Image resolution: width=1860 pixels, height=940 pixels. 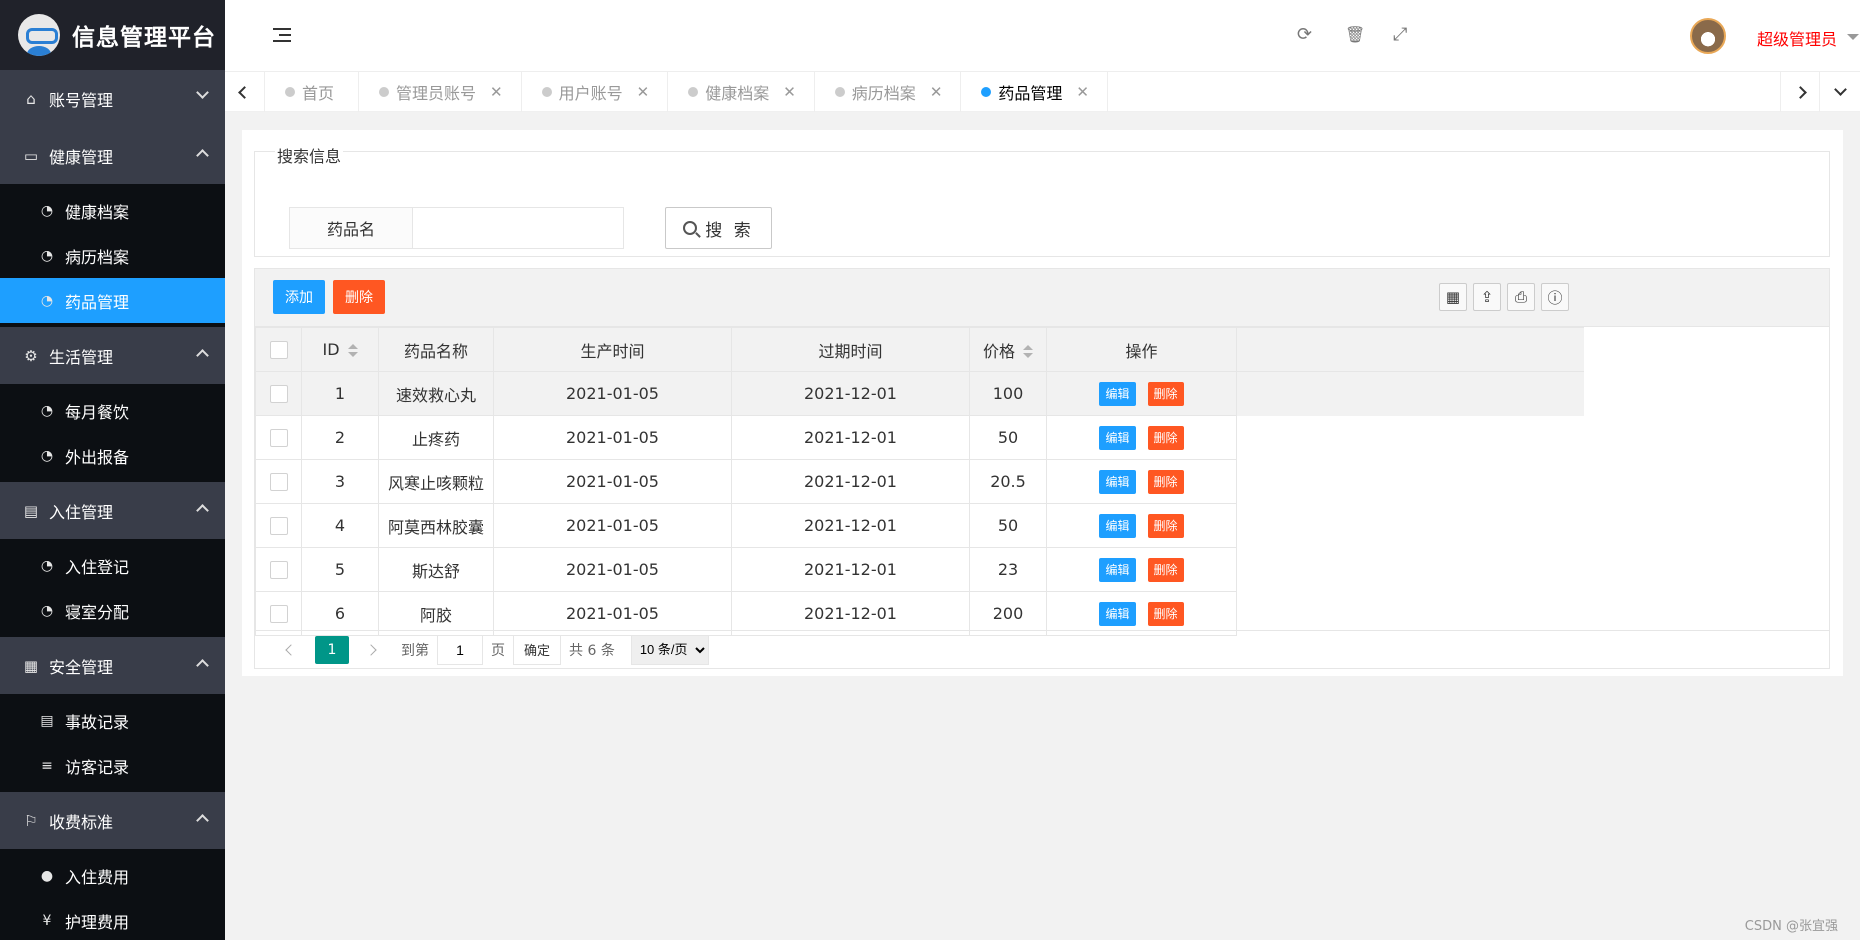 What do you see at coordinates (537, 649) in the screenshot?
I see `confirm-page-button: 确定` at bounding box center [537, 649].